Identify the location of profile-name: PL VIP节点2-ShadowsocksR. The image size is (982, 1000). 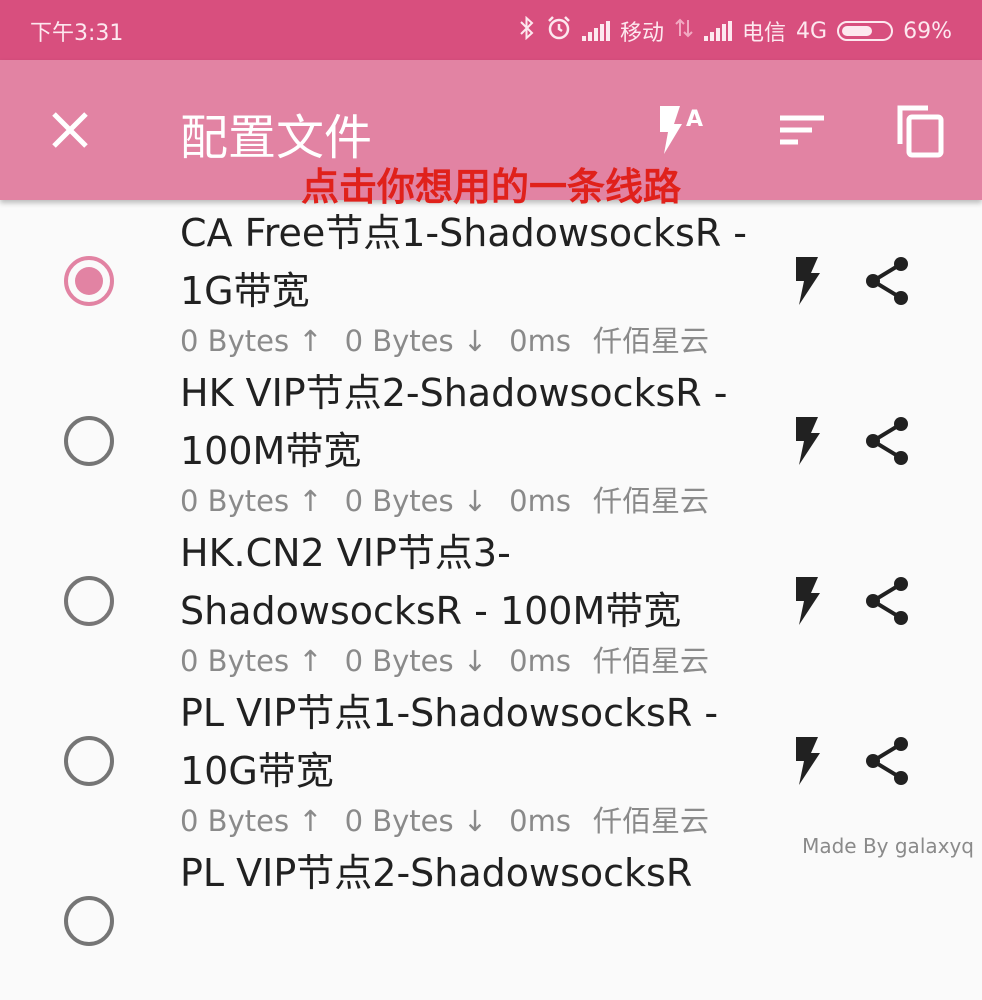
(436, 873).